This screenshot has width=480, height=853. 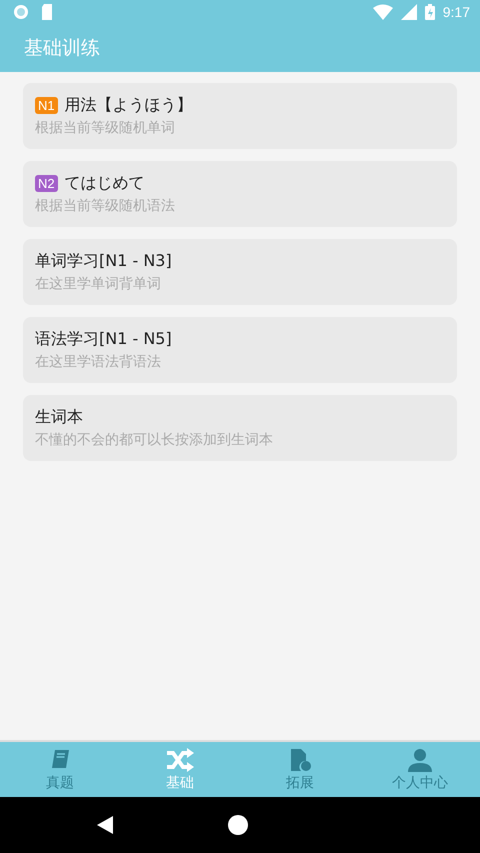 I want to click on document-clock-icon, so click(x=300, y=760).